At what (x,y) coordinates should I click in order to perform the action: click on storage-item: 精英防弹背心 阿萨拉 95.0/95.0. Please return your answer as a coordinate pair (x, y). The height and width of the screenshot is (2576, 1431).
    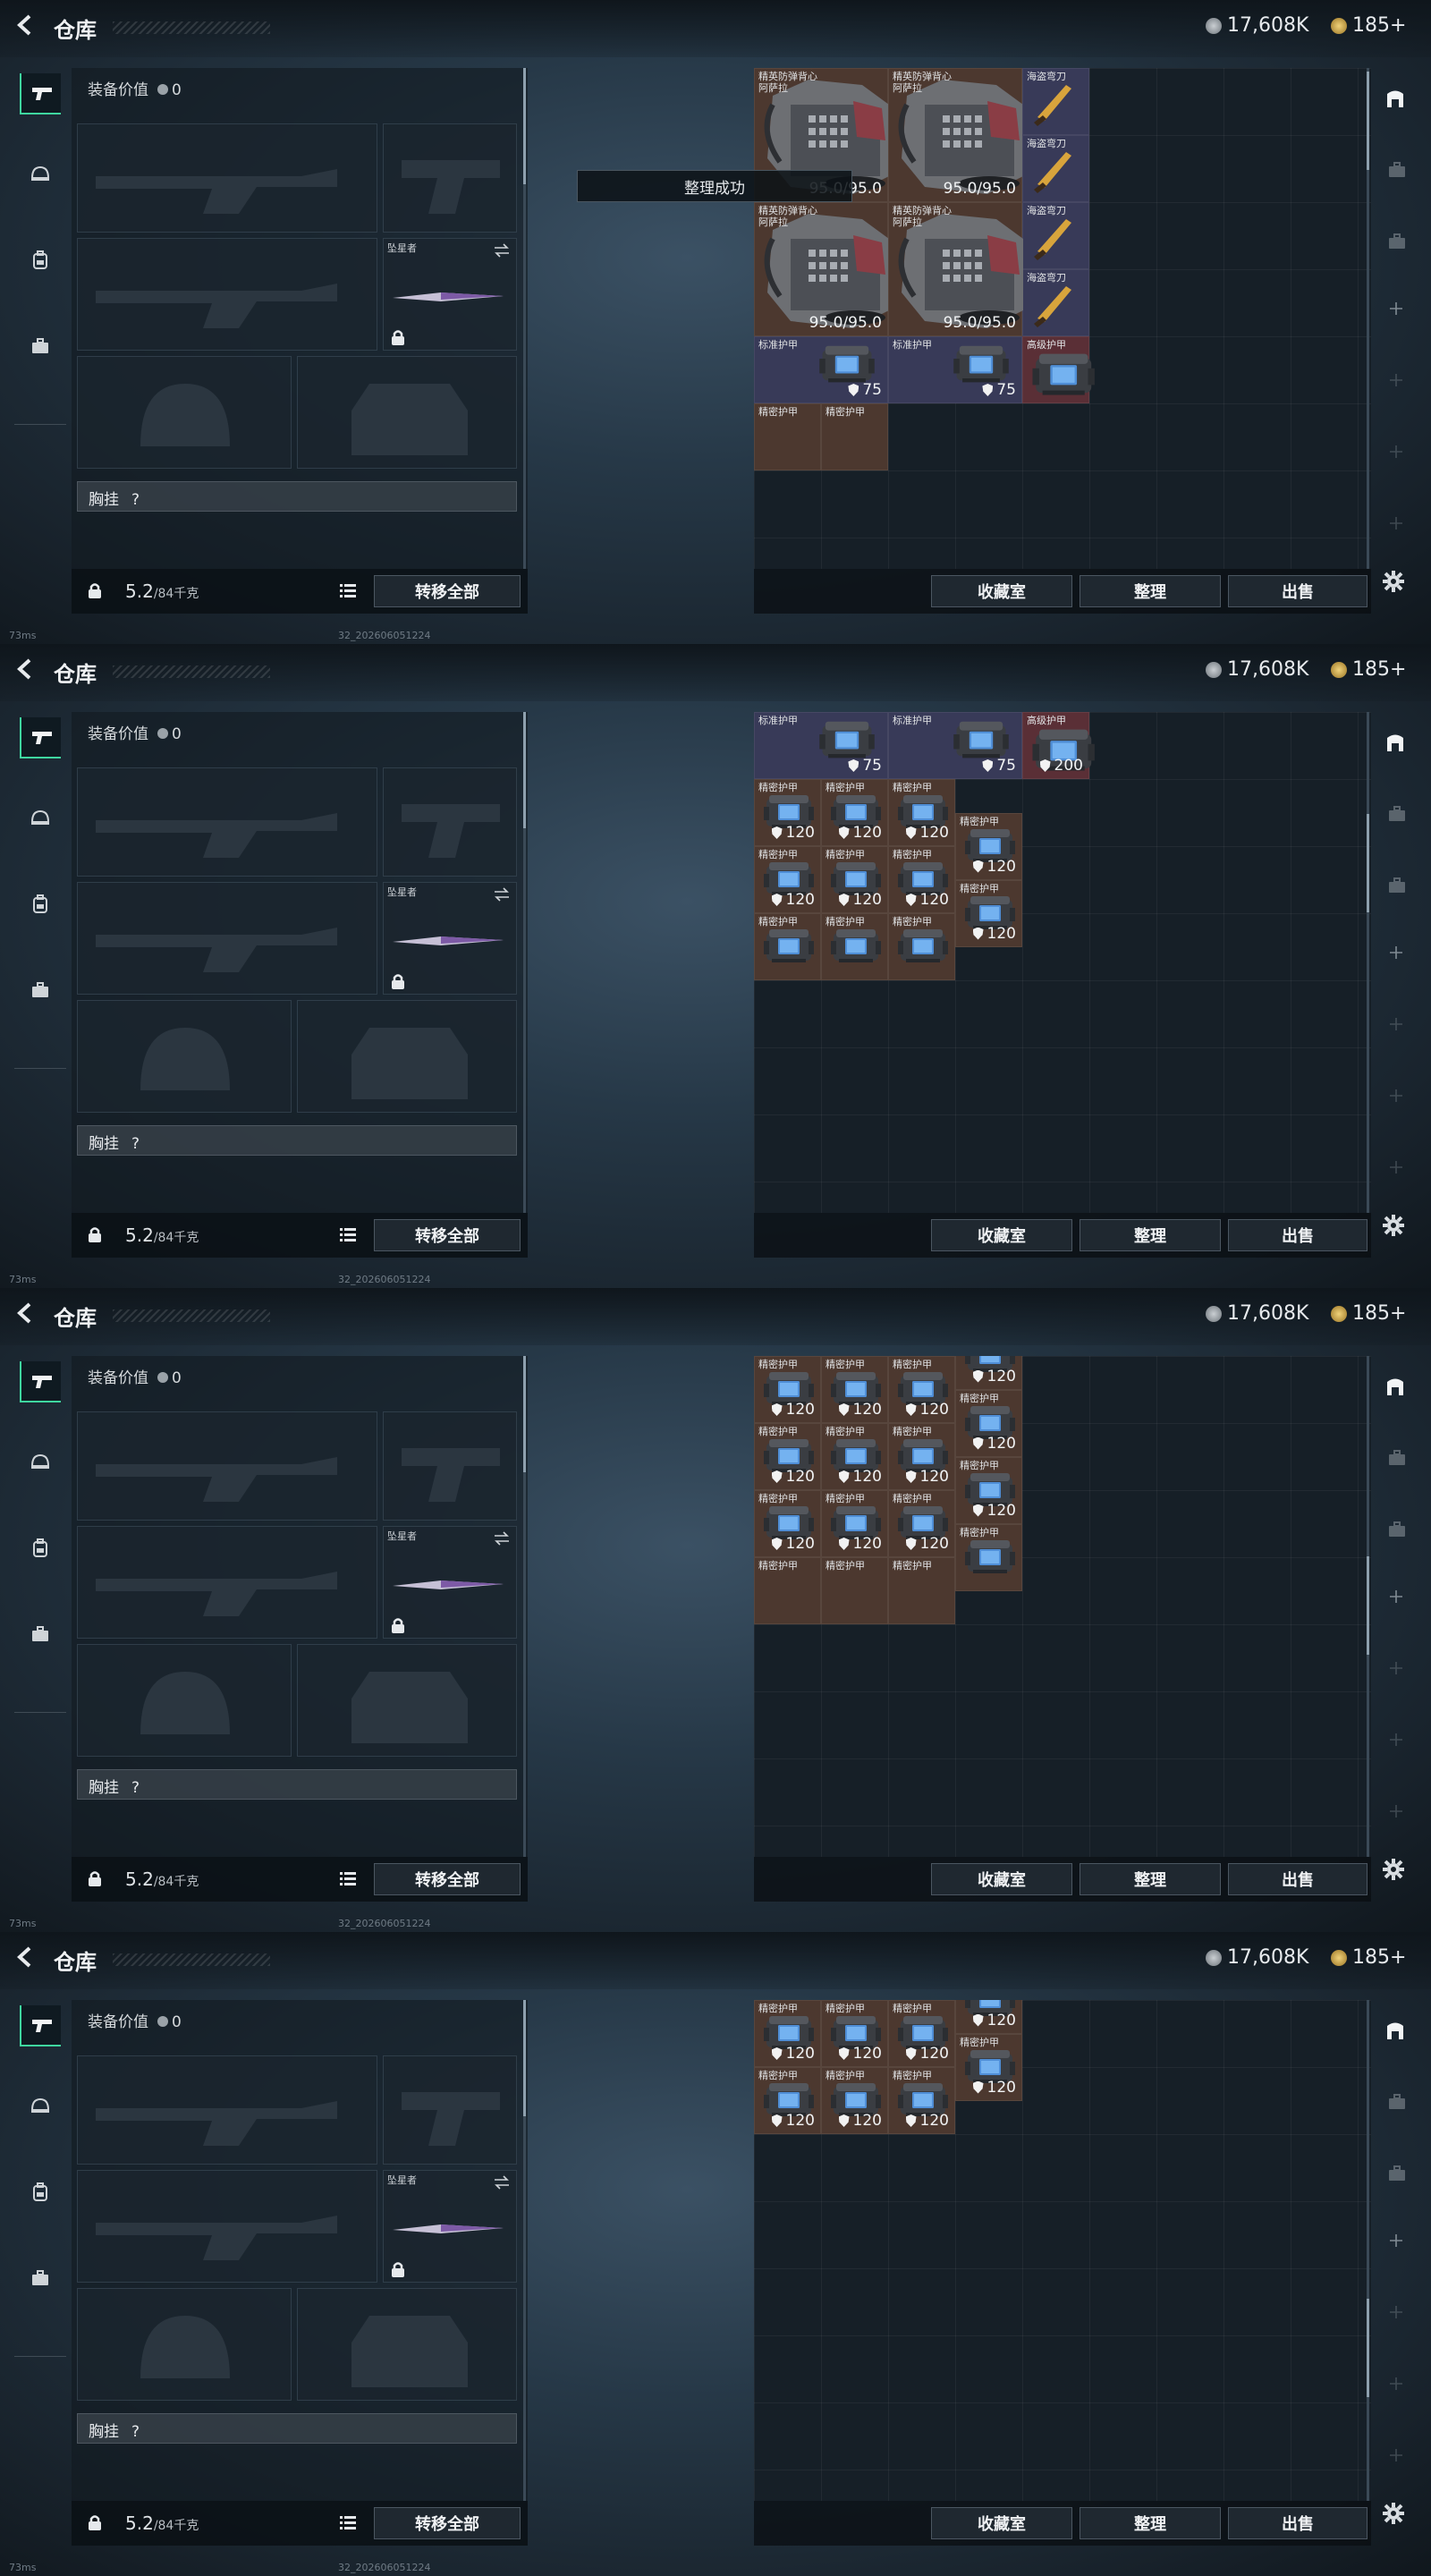
    Looking at the image, I should click on (822, 269).